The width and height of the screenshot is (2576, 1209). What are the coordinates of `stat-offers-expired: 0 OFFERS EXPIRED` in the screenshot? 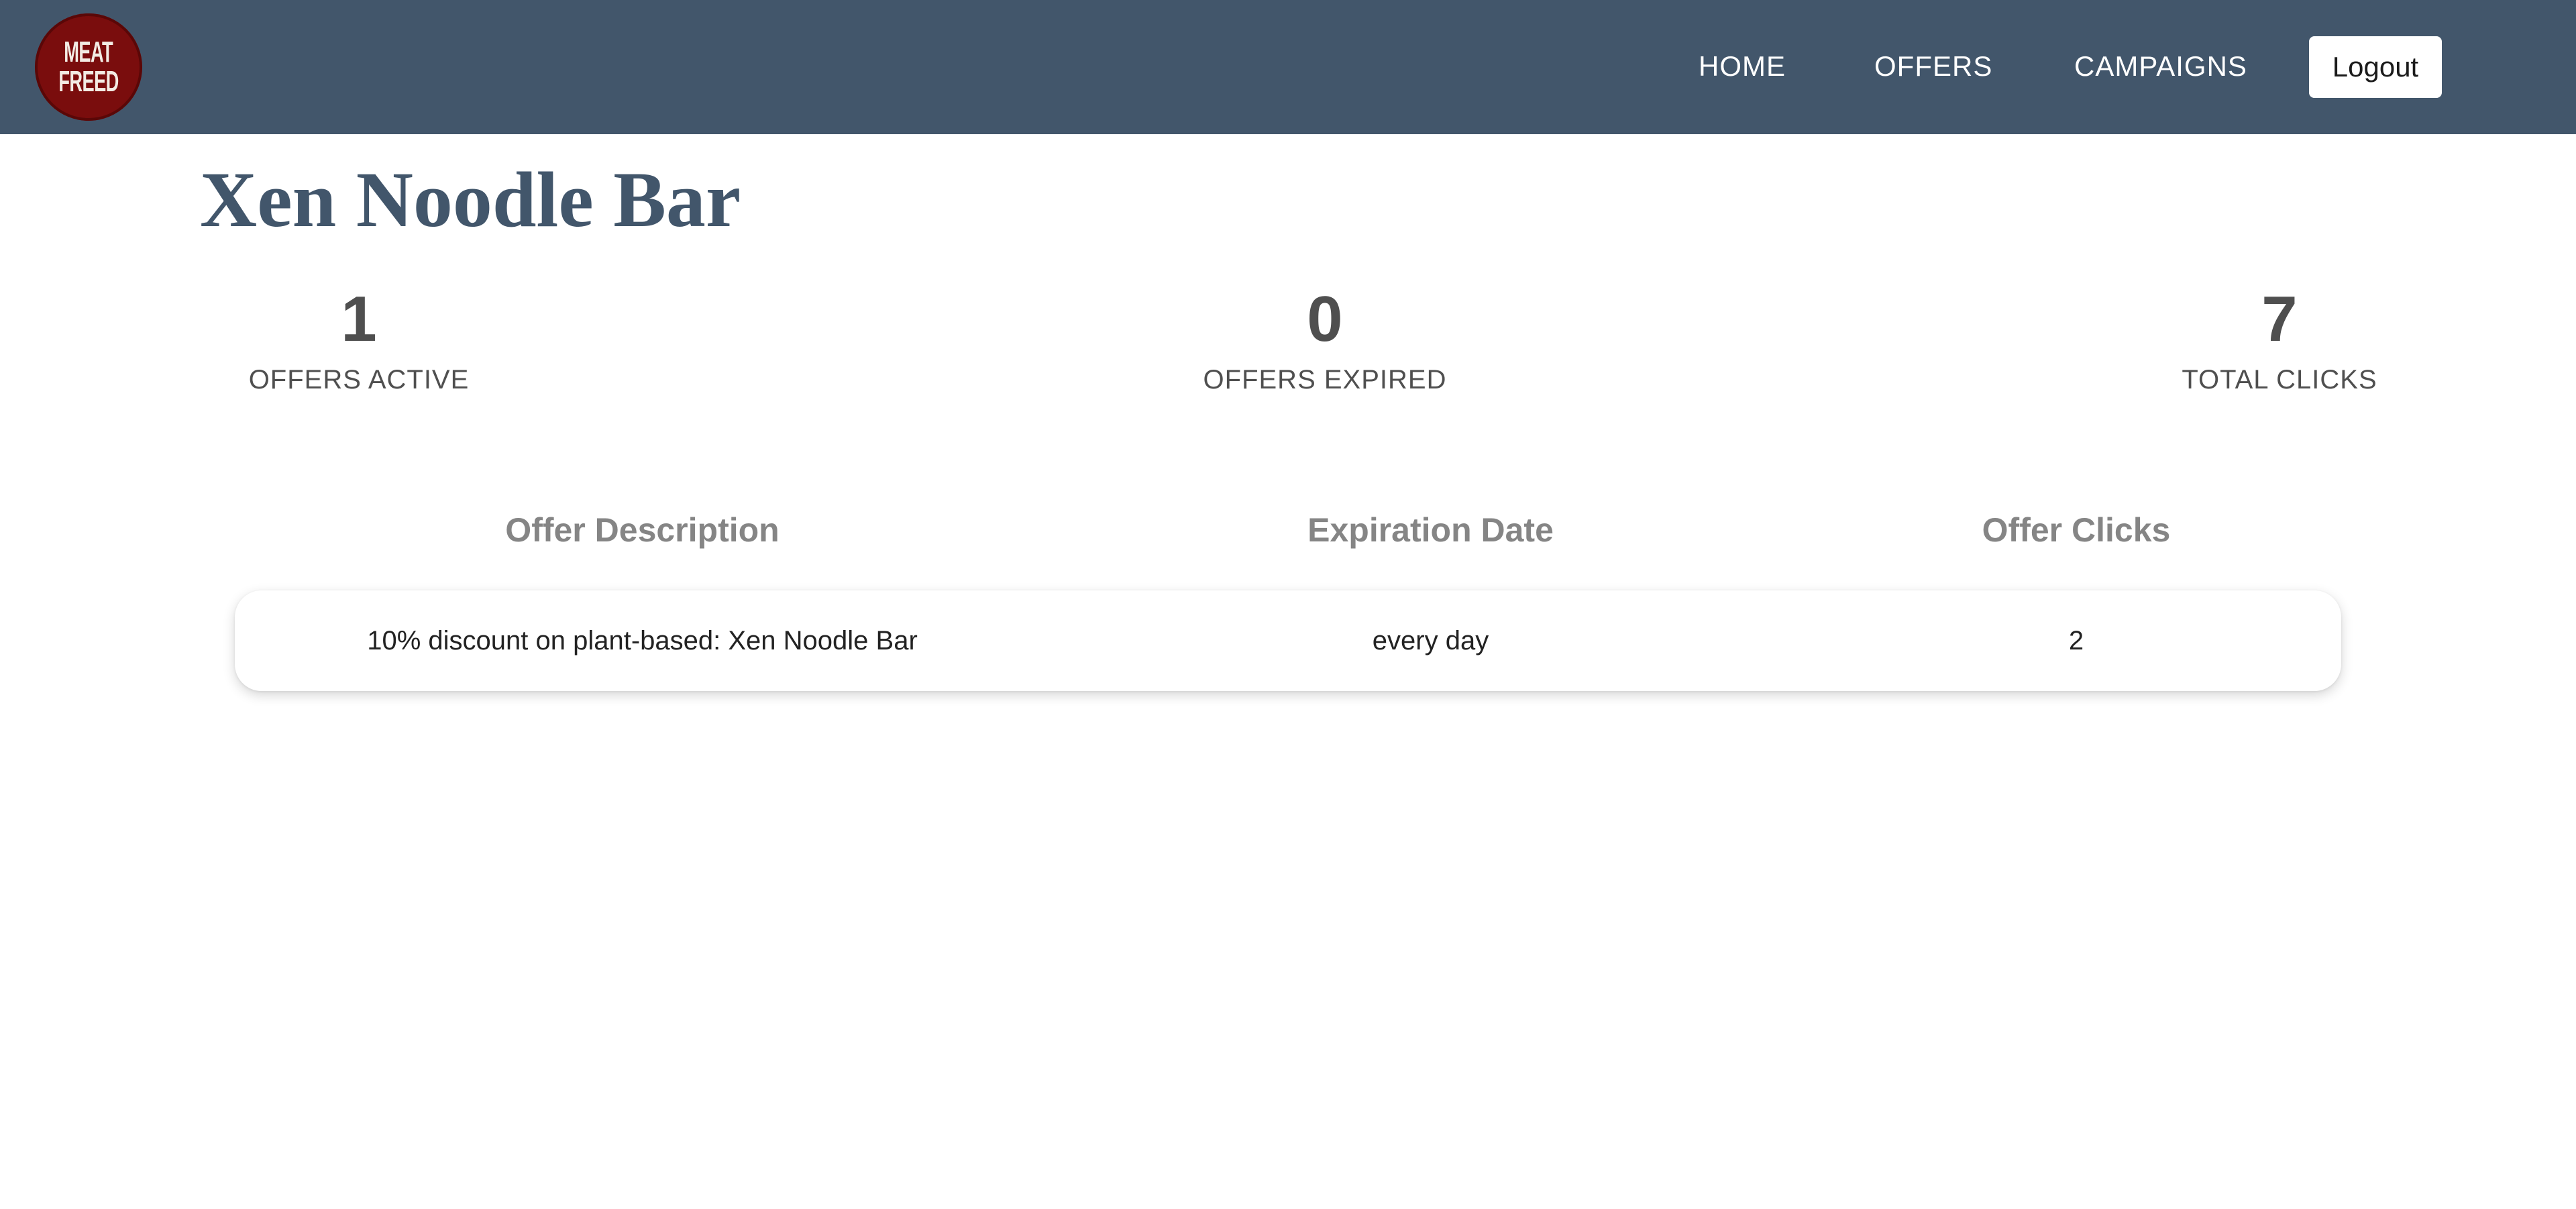 It's located at (1325, 339).